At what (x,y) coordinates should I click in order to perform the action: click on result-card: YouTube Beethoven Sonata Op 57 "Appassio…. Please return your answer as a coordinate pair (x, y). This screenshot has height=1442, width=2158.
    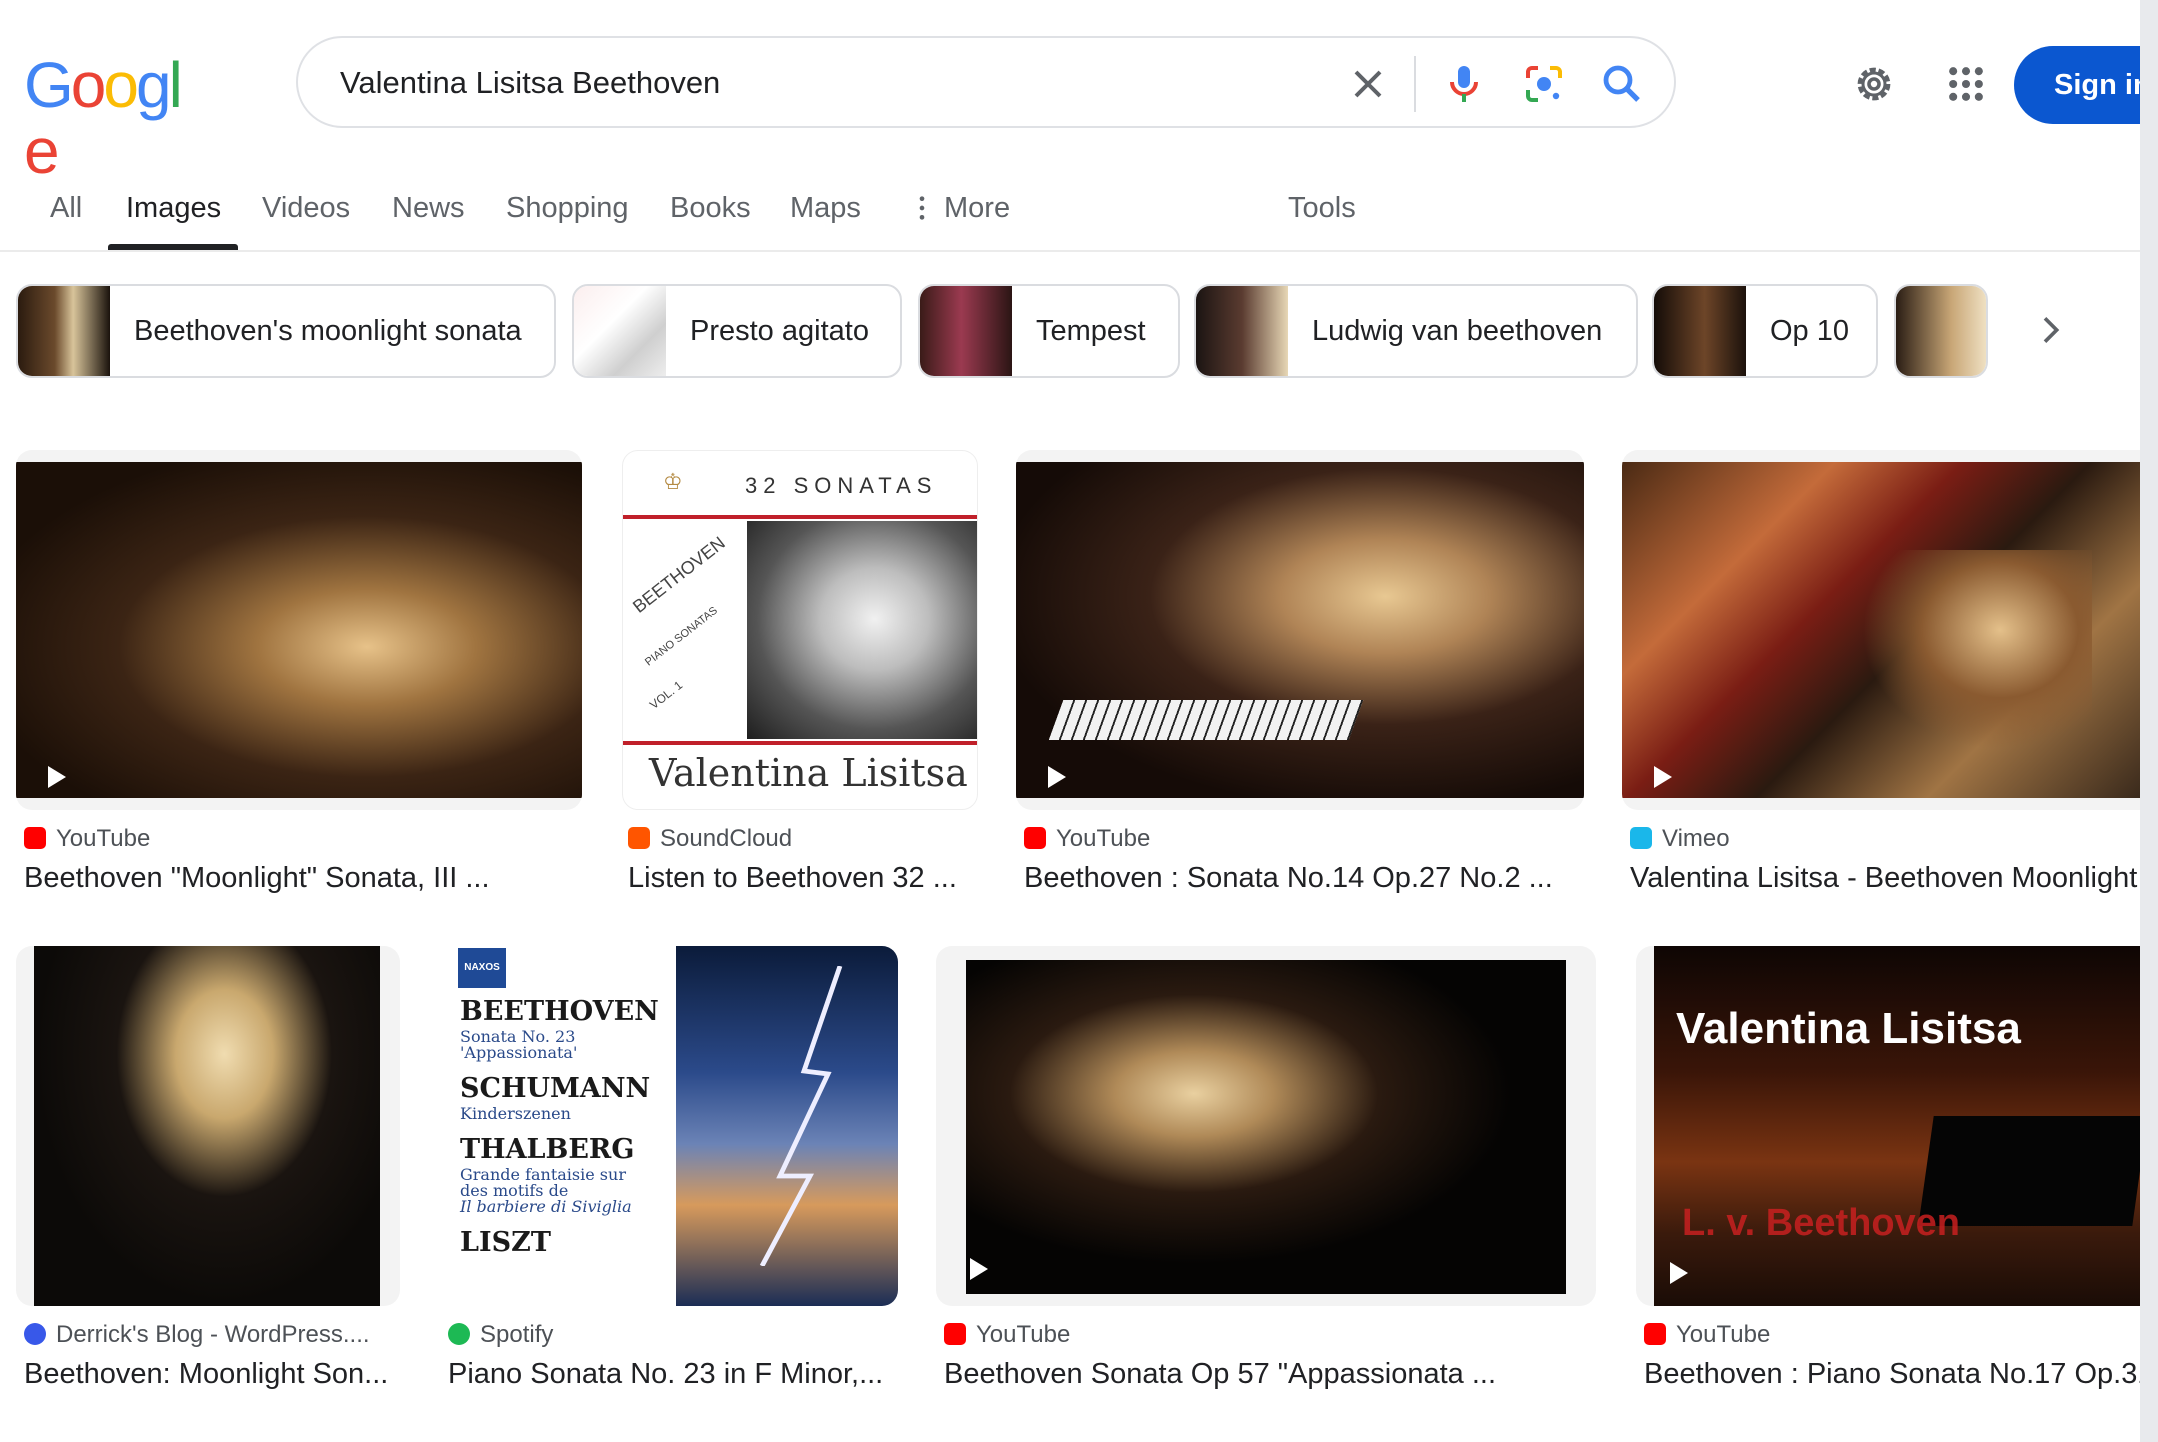
    Looking at the image, I should click on (1266, 1171).